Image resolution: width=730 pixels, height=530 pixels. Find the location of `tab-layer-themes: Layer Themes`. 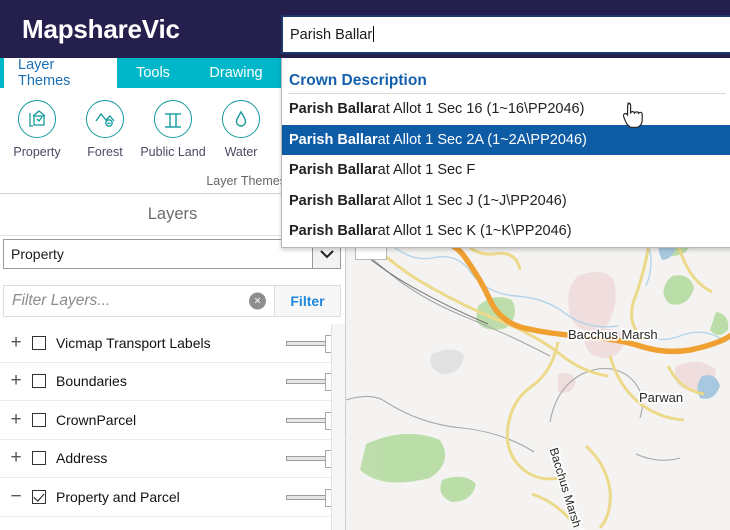

tab-layer-themes: Layer Themes is located at coordinates (60, 73).